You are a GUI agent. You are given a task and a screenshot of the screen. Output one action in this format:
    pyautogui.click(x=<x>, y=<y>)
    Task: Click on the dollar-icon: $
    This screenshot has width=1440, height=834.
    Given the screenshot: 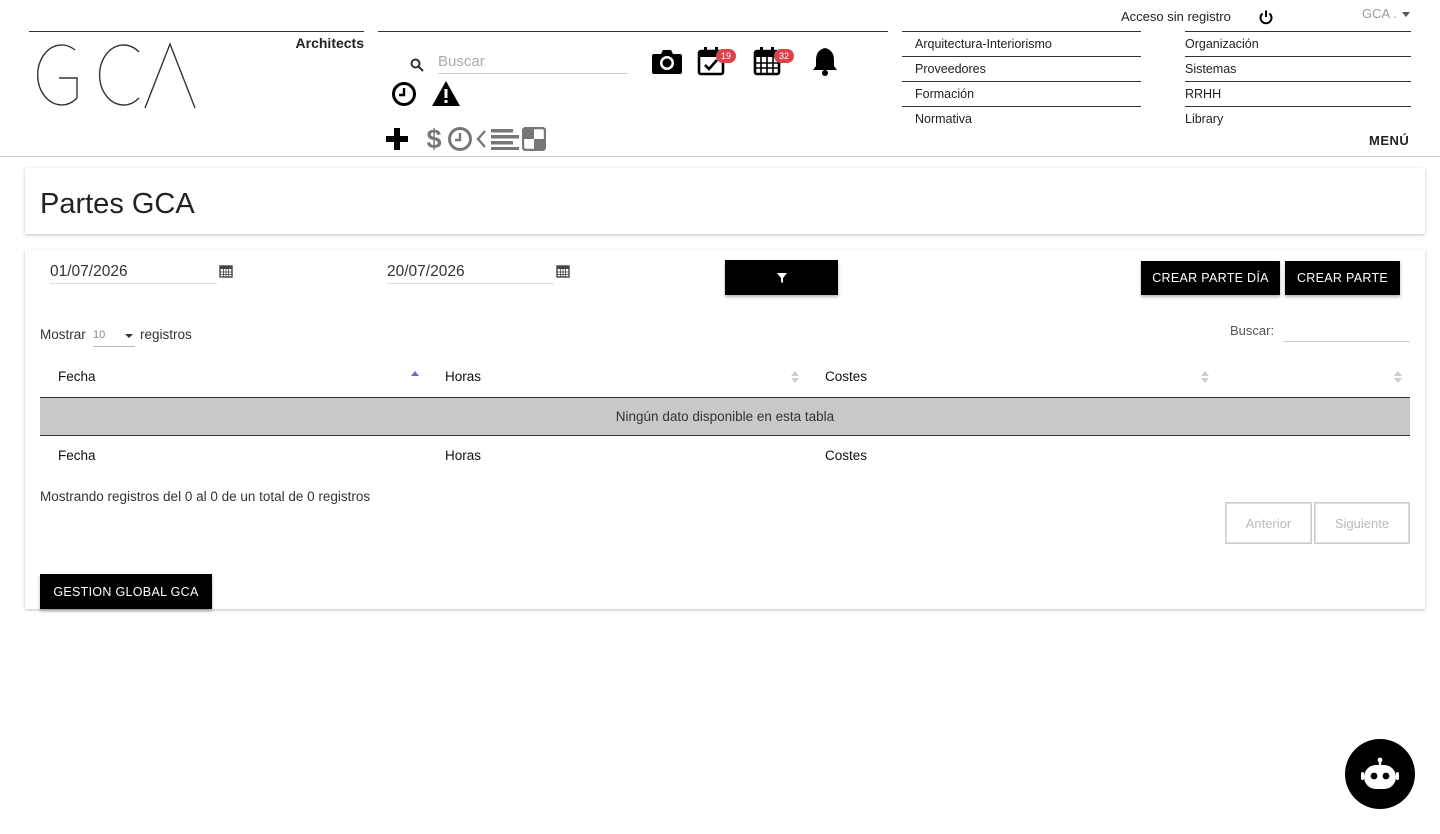 What is the action you would take?
    pyautogui.click(x=434, y=138)
    